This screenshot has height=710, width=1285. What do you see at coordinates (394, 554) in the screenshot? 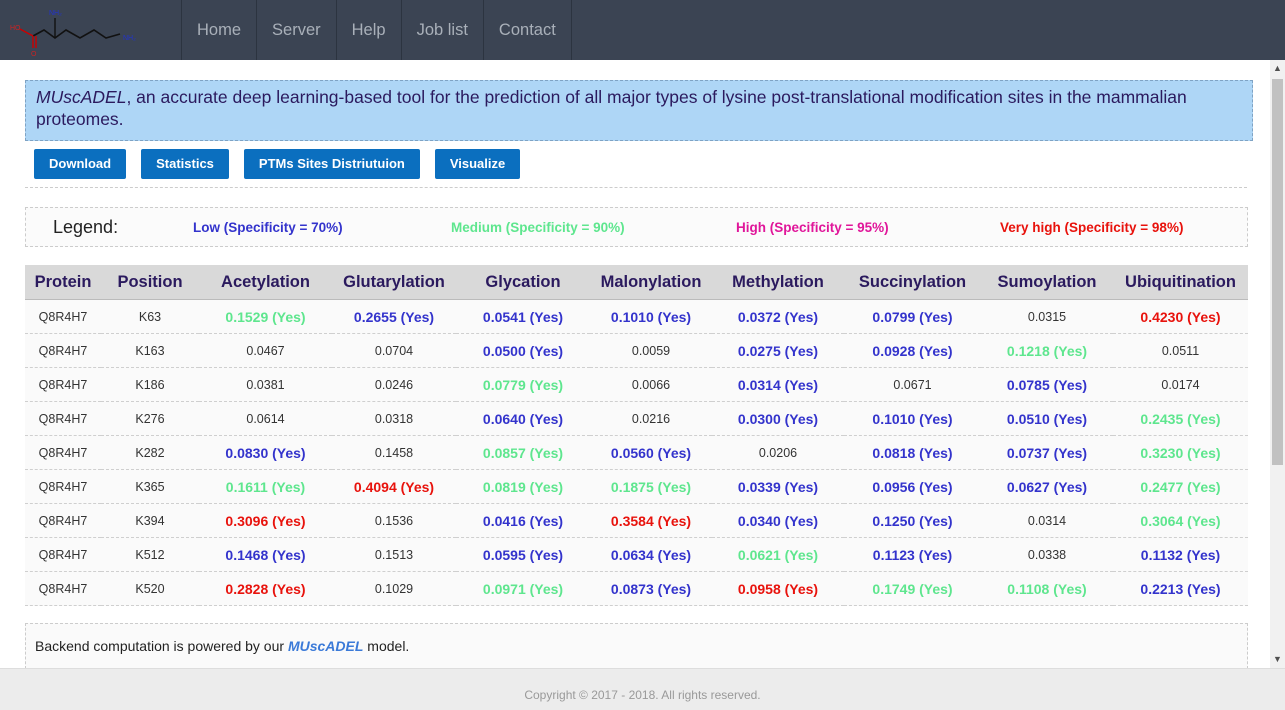
I see `score-cell: 0.1513` at bounding box center [394, 554].